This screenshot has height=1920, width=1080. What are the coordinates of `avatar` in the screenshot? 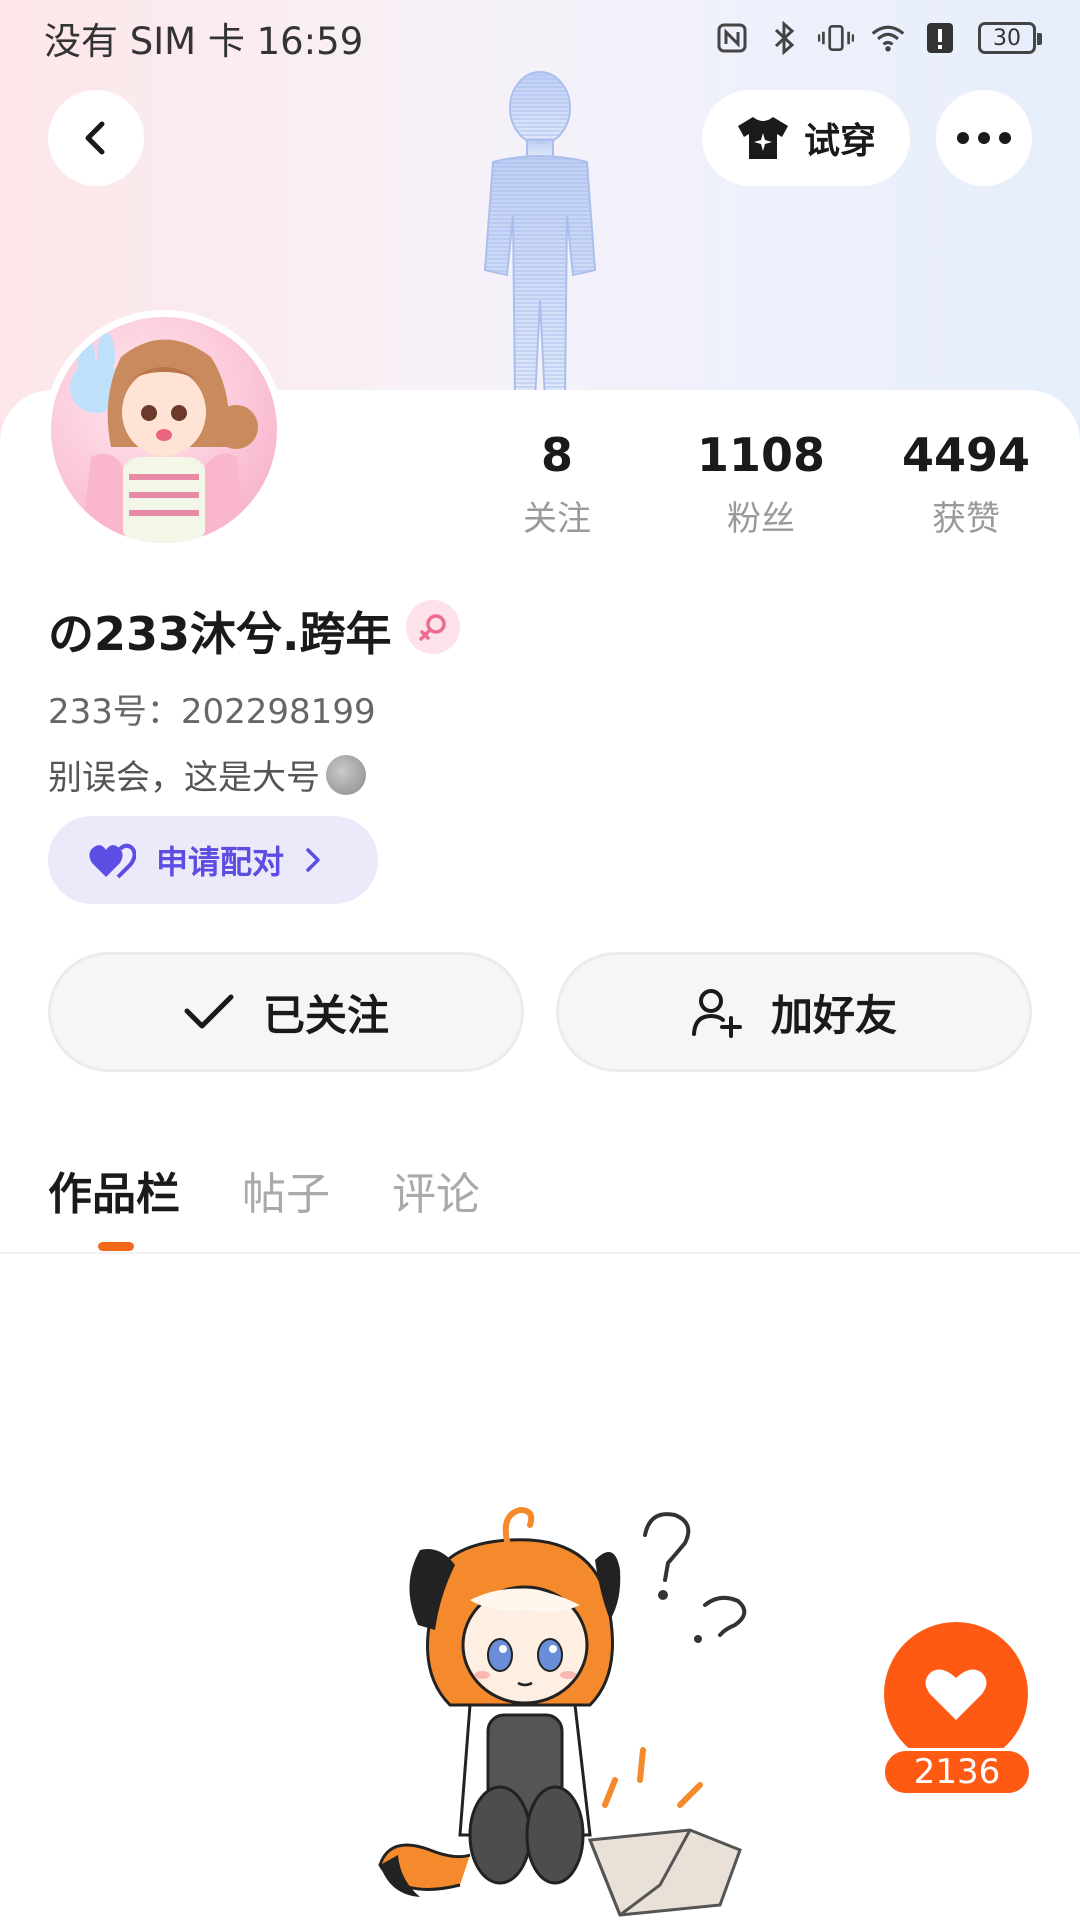 It's located at (164, 430).